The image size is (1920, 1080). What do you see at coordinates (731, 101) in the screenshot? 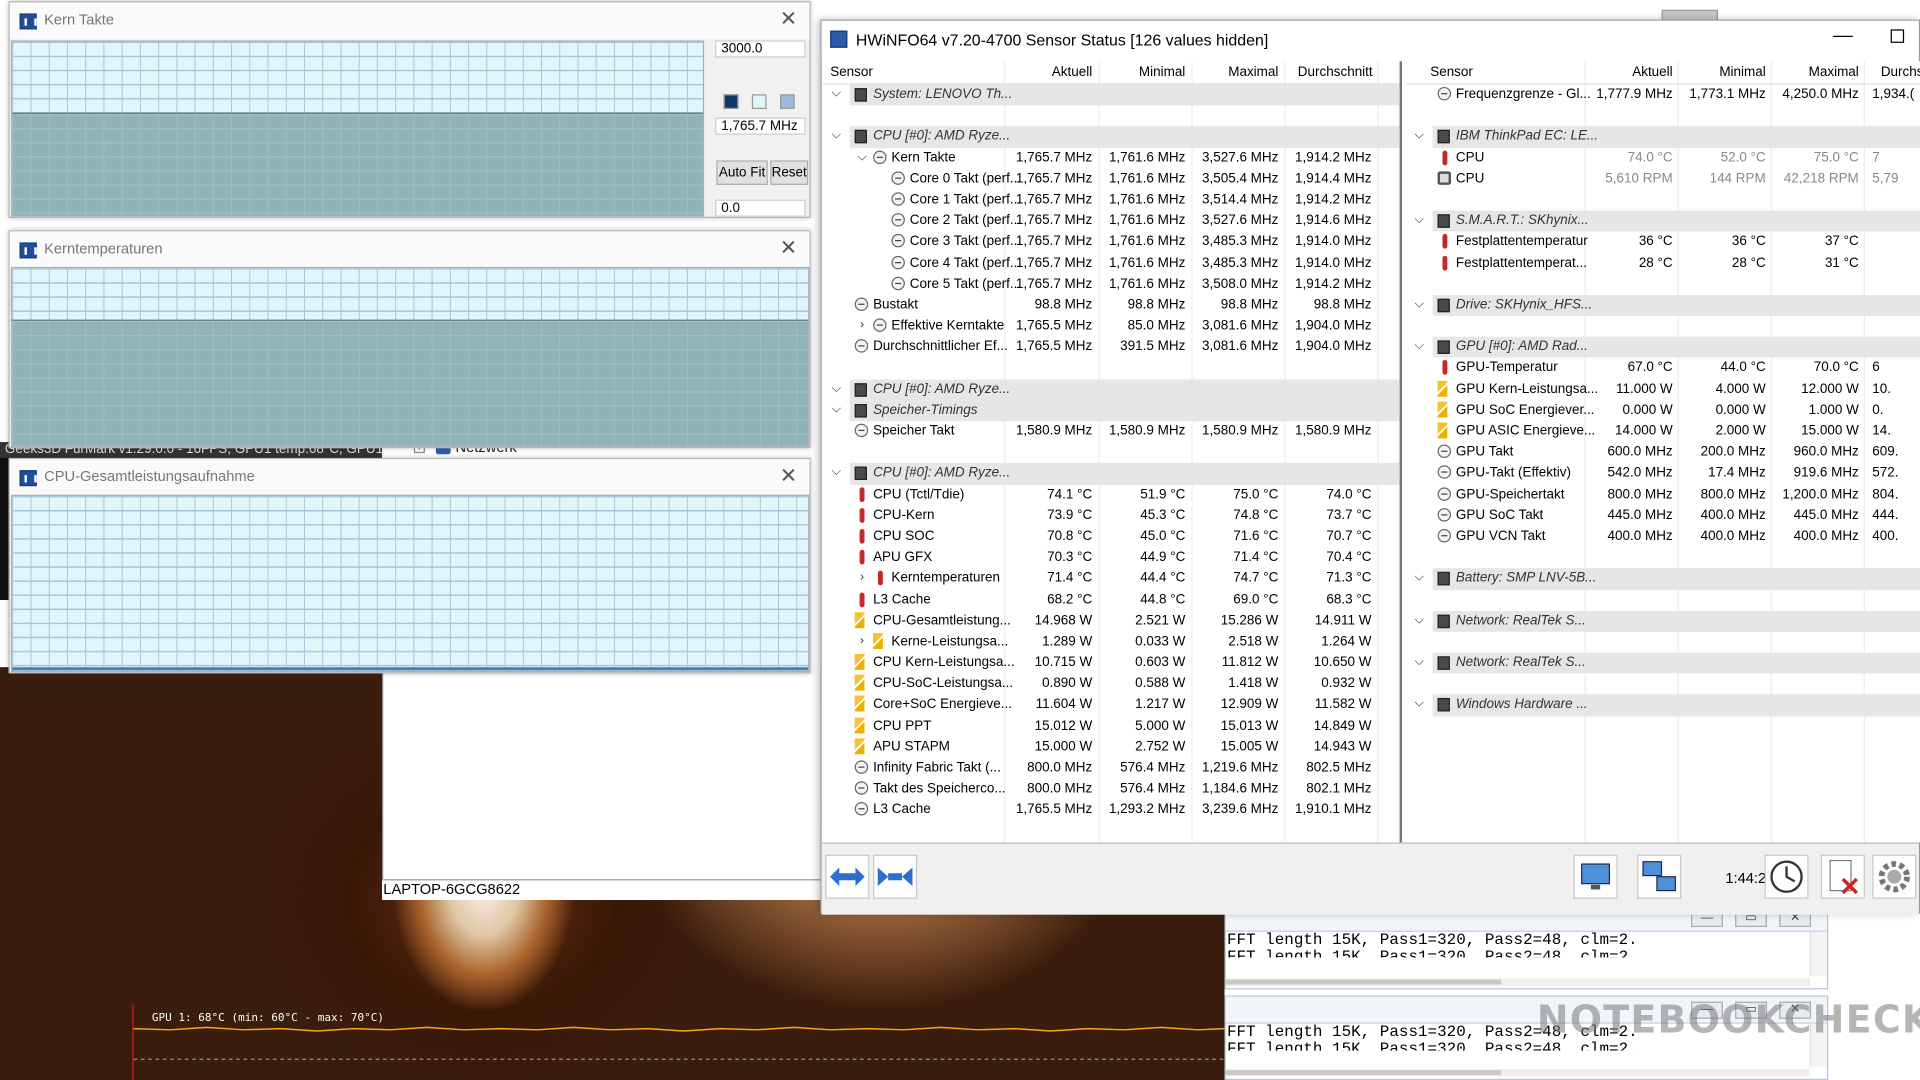
I see `color-swatch-line-icon` at bounding box center [731, 101].